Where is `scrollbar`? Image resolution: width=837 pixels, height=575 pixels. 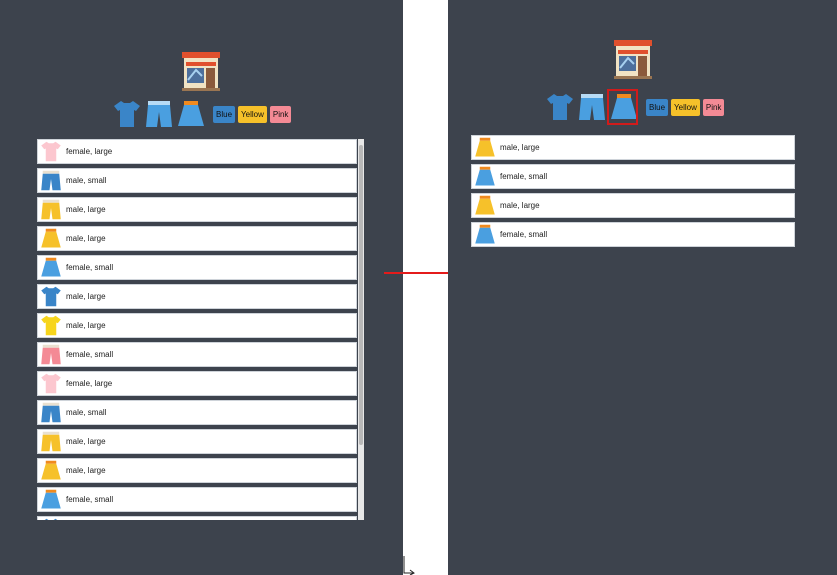 scrollbar is located at coordinates (361, 329).